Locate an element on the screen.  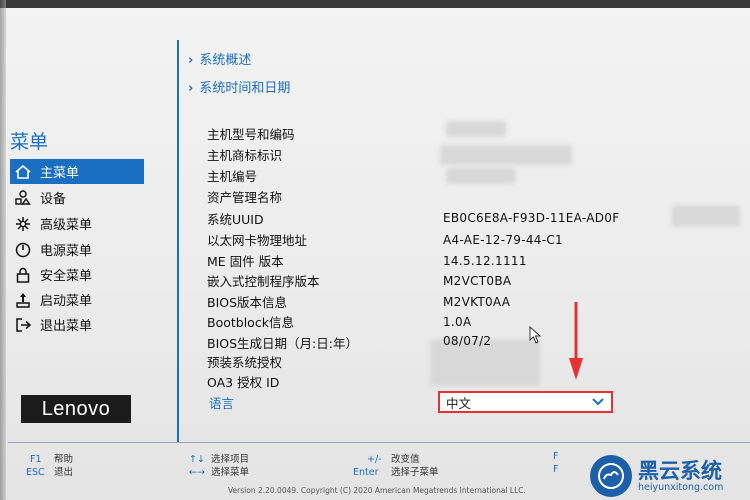
advanced-icon is located at coordinates (23, 224).